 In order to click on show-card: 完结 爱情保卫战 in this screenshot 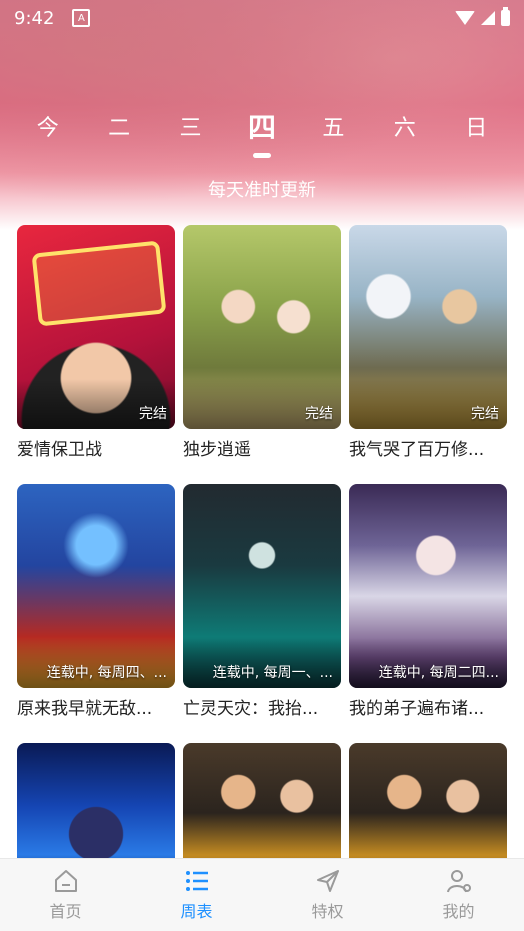, I will do `click(96, 342)`.